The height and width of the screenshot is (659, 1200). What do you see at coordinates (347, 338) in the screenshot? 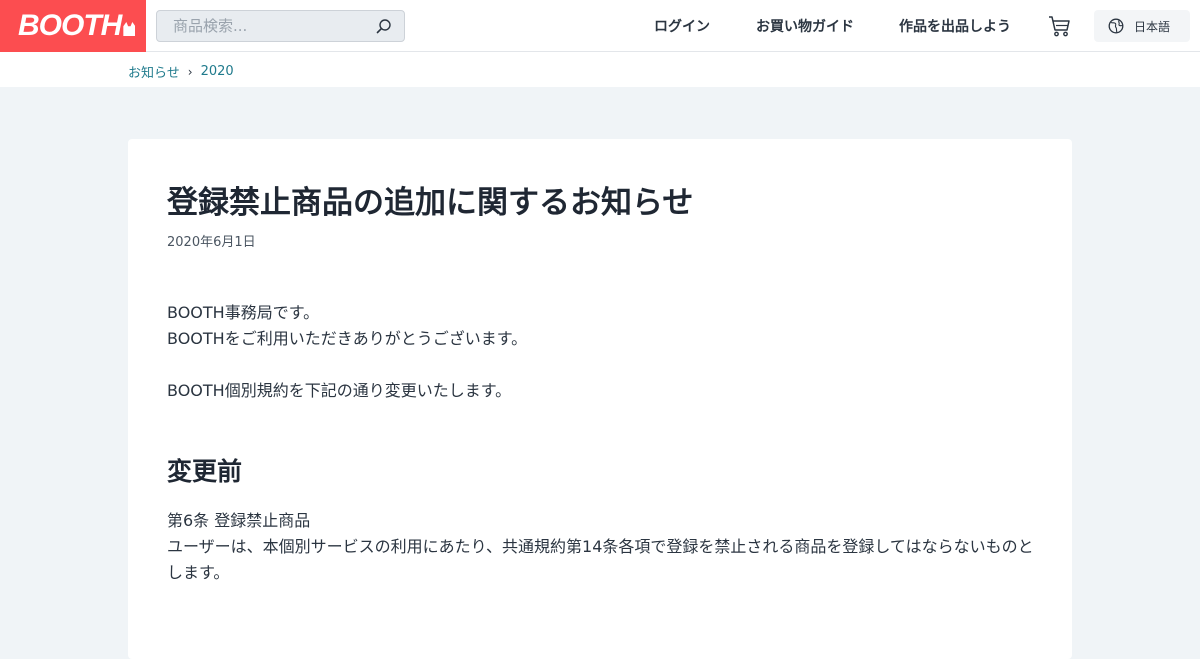
I see `intro-line-2: BOOTHをご利用いただきありがとうございます。` at bounding box center [347, 338].